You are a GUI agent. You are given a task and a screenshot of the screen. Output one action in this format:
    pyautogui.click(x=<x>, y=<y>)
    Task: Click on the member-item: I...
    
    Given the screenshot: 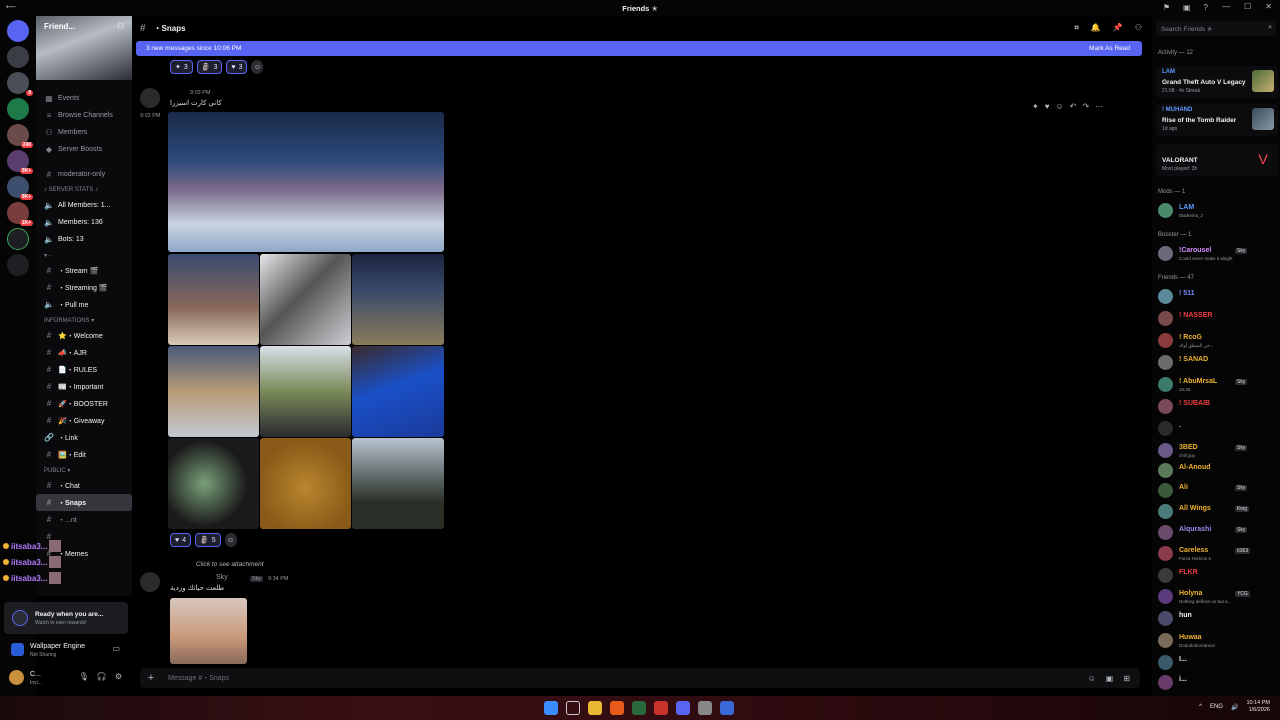 What is the action you would take?
    pyautogui.click(x=1216, y=662)
    